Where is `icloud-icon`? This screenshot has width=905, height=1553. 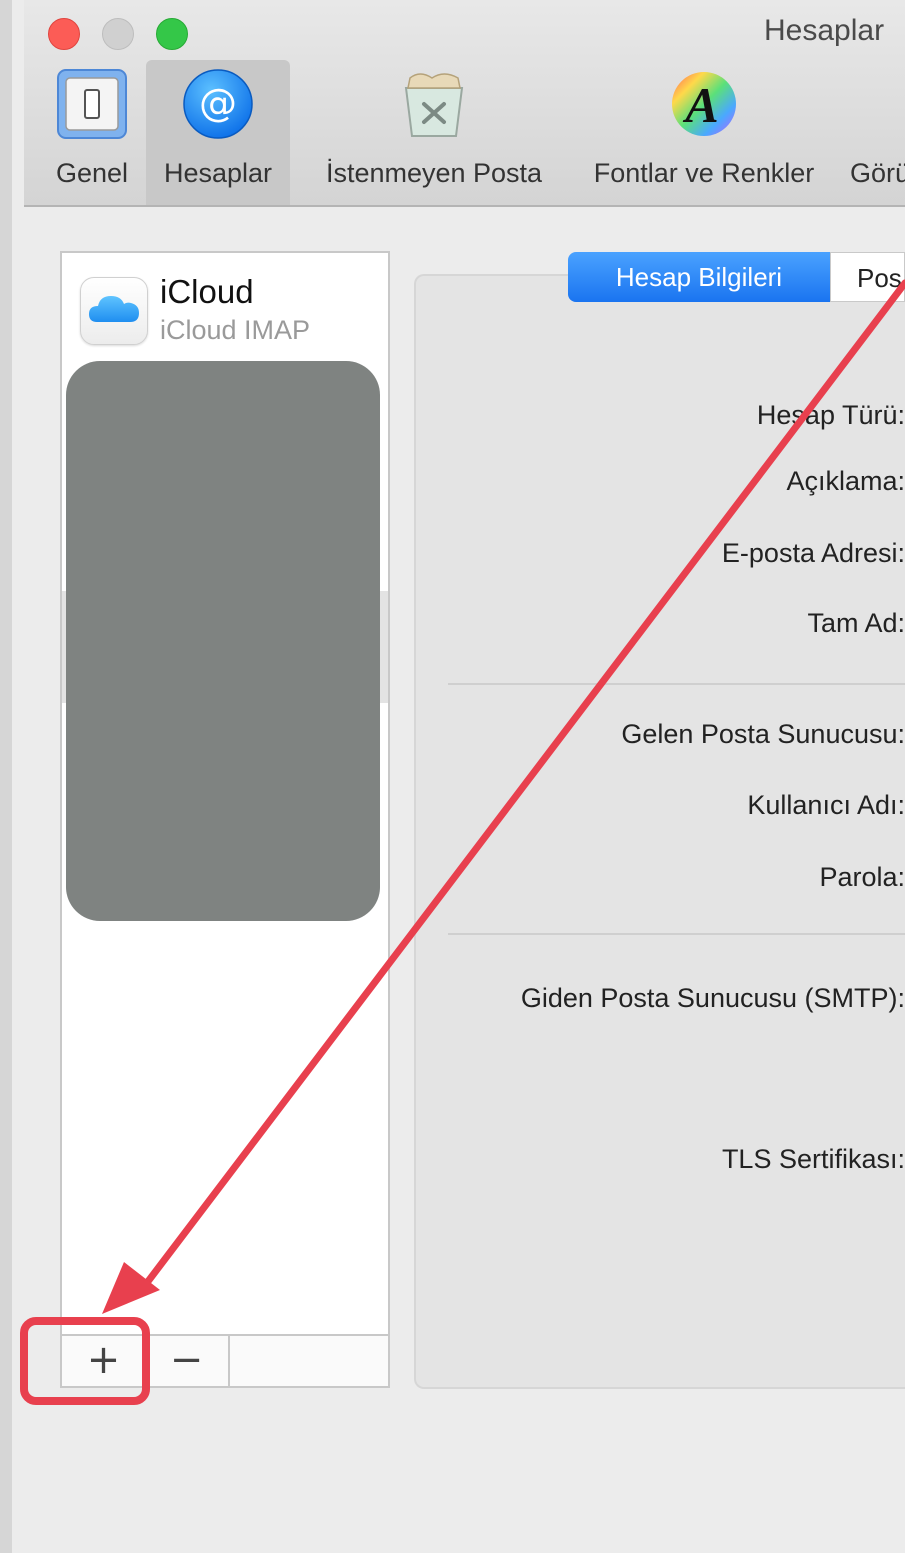
icloud-icon is located at coordinates (114, 311).